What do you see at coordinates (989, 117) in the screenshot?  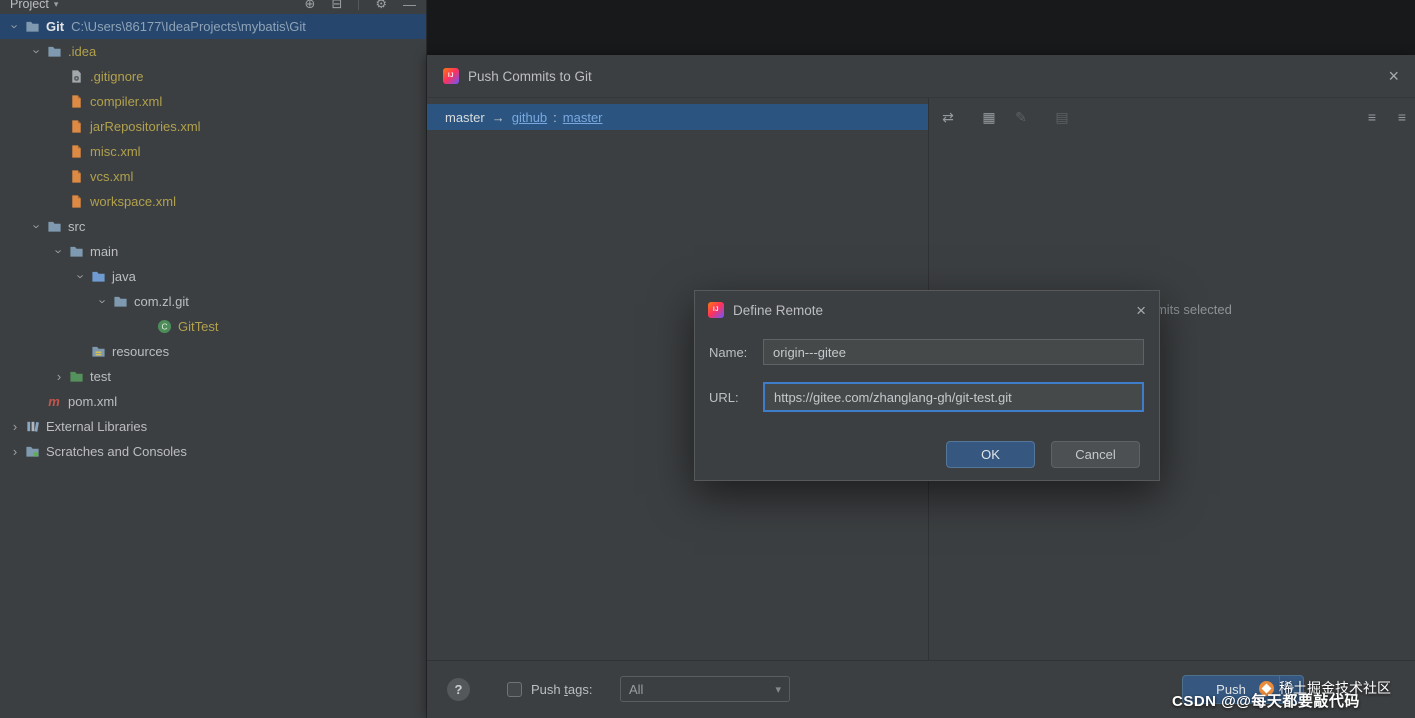 I see `show-details-grid-icon: ▦` at bounding box center [989, 117].